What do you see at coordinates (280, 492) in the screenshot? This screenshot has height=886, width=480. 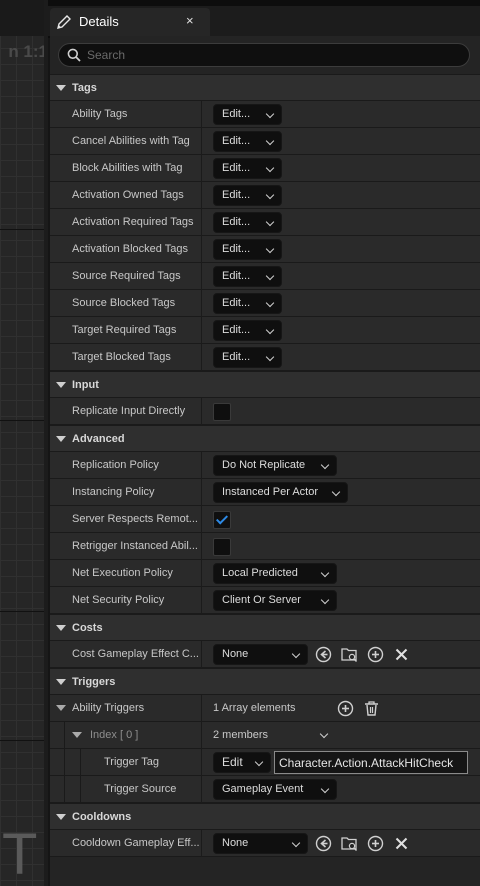 I see `instancing-policy-dropdown: Instanced Per Actor` at bounding box center [280, 492].